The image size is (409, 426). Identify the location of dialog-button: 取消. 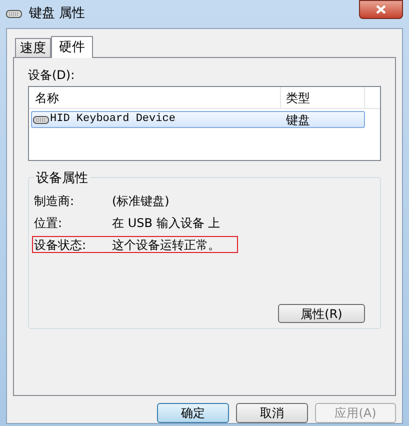
(272, 413).